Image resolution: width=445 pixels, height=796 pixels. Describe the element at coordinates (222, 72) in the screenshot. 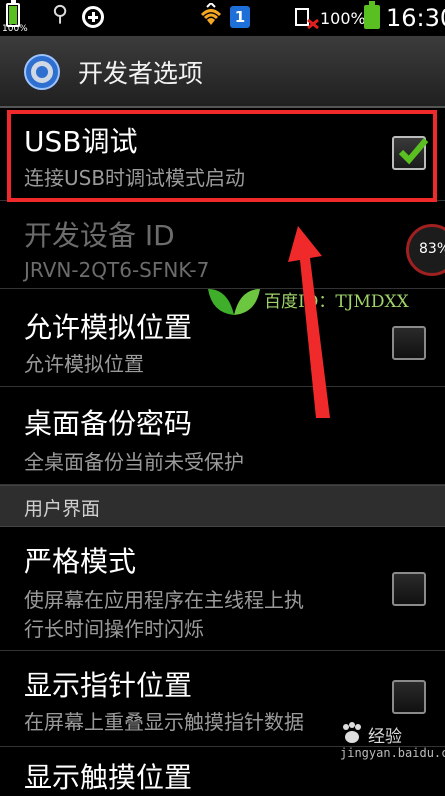

I see `title-bar: 开发者选项` at that location.